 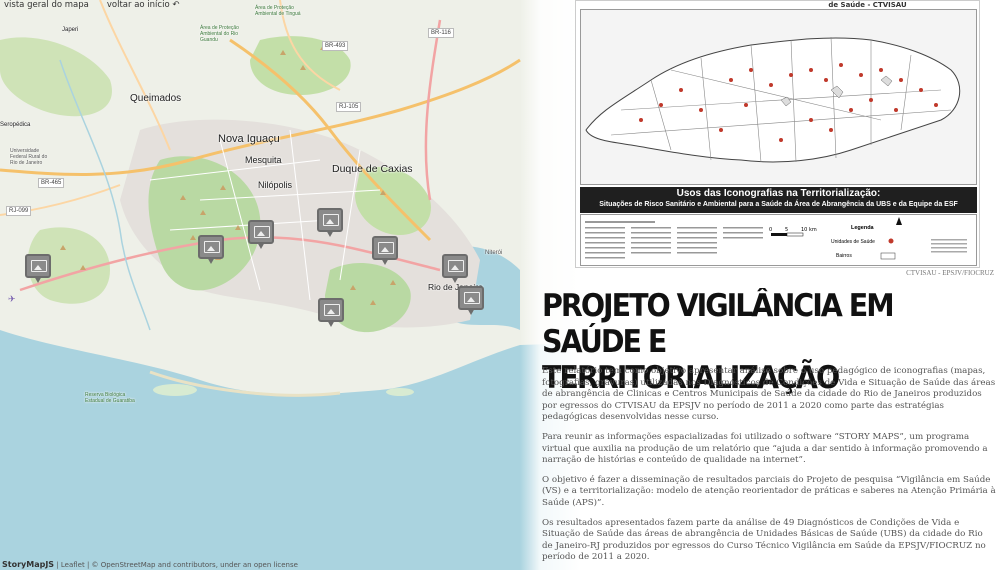 What do you see at coordinates (809, 230) in the screenshot?
I see `scale-10km: 10 km` at bounding box center [809, 230].